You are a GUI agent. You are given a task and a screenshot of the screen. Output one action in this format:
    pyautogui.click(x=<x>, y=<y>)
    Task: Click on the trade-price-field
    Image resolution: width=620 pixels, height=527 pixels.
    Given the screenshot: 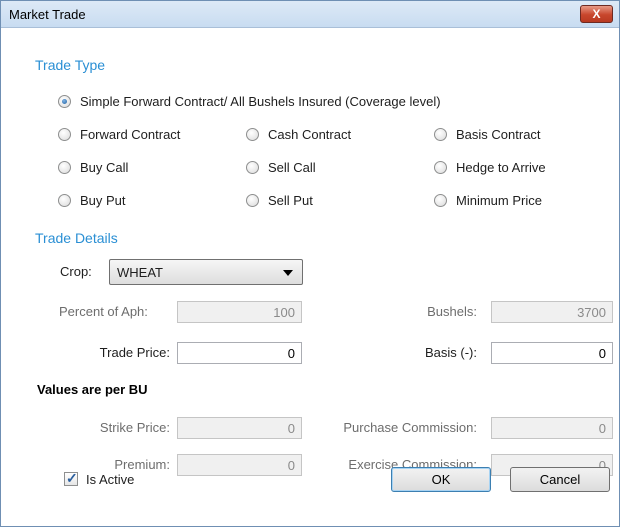 What is the action you would take?
    pyautogui.click(x=239, y=353)
    